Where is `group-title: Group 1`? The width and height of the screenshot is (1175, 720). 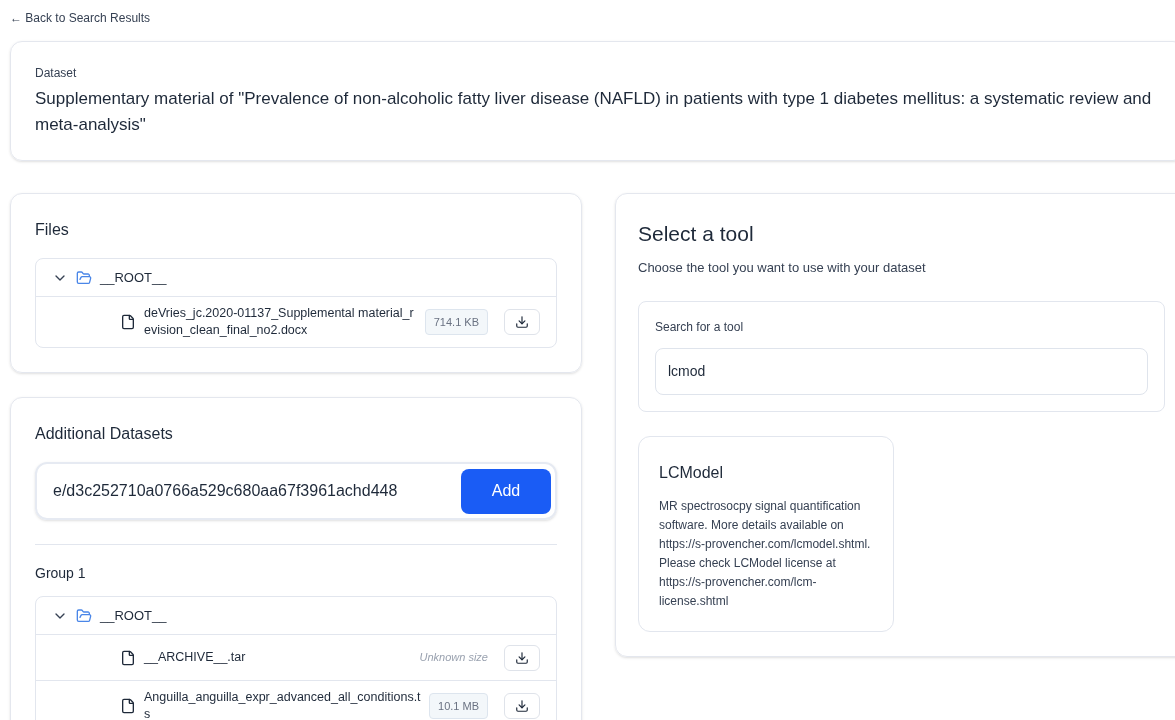
group-title: Group 1 is located at coordinates (61, 573).